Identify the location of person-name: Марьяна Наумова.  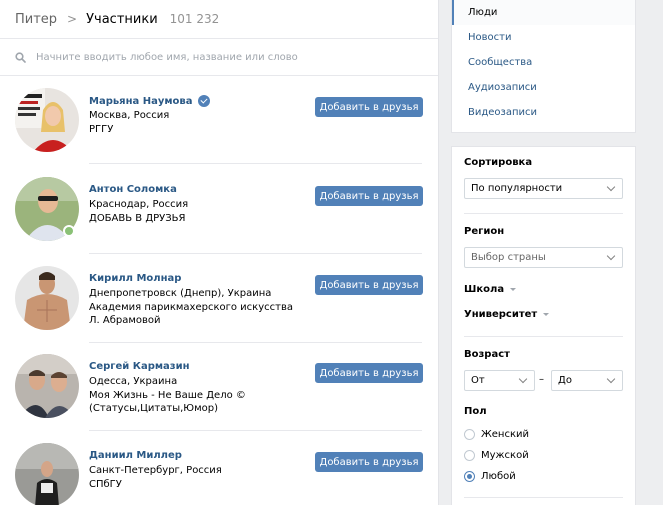
(149, 101).